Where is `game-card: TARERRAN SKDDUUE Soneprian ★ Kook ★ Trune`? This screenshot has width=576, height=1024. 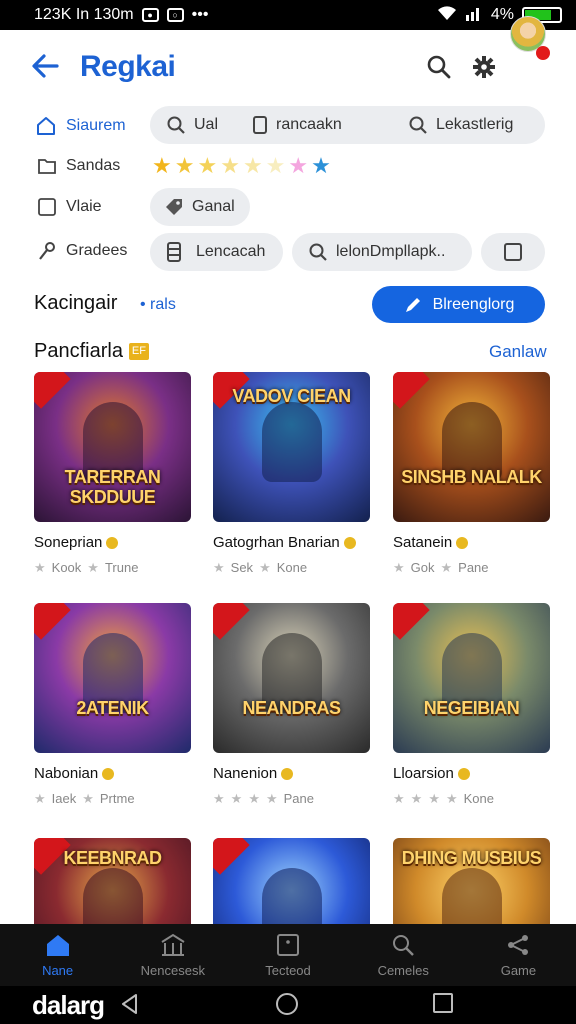
game-card: TARERRAN SKDDUUE Soneprian ★ Kook ★ Trune is located at coordinates (112, 474).